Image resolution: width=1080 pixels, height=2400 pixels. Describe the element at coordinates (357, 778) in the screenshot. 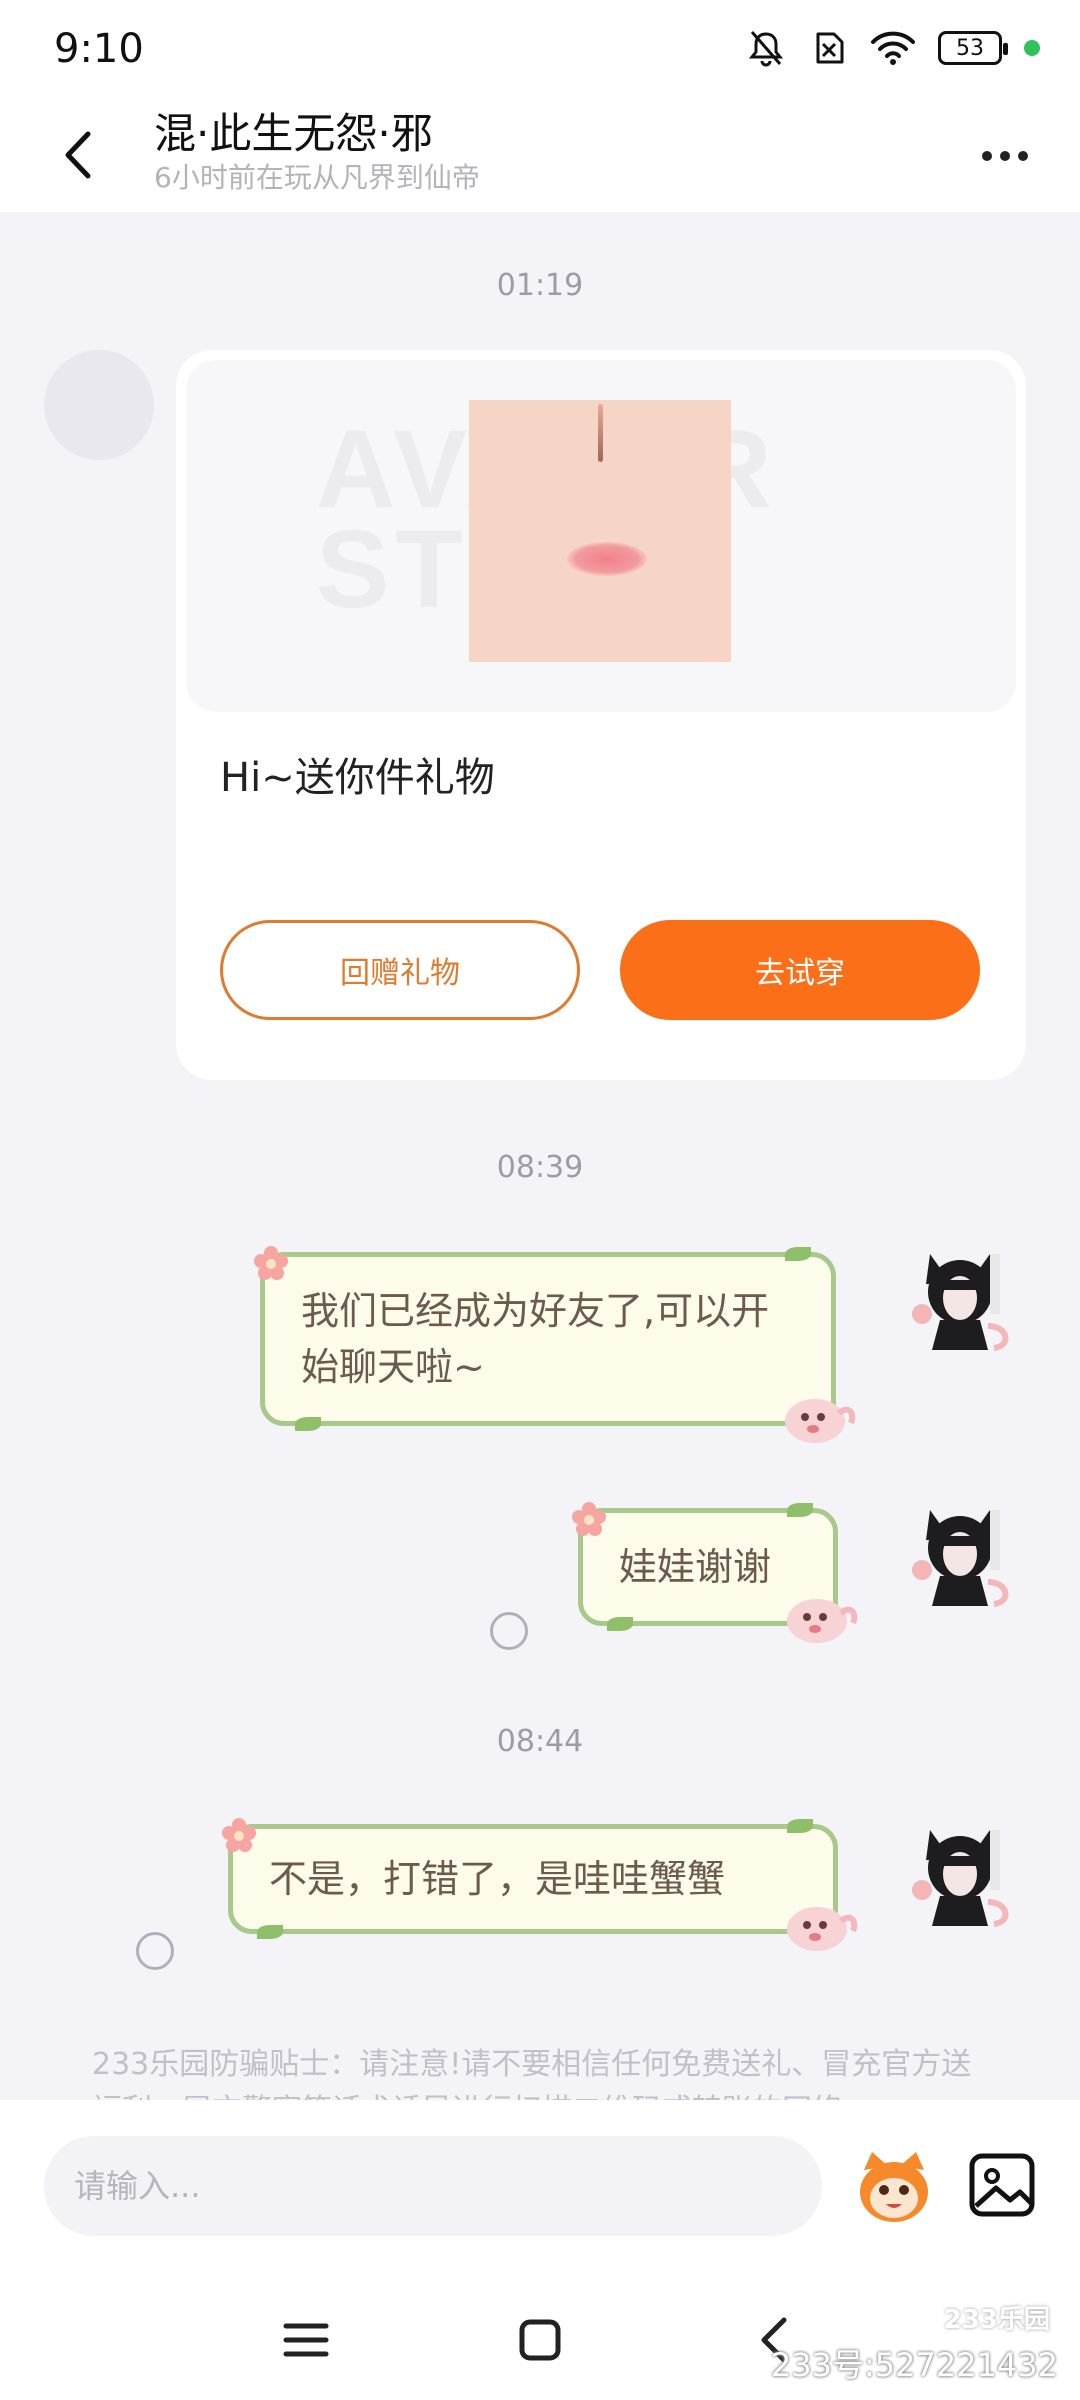

I see `gift-message: Hi~送你件礼物` at that location.